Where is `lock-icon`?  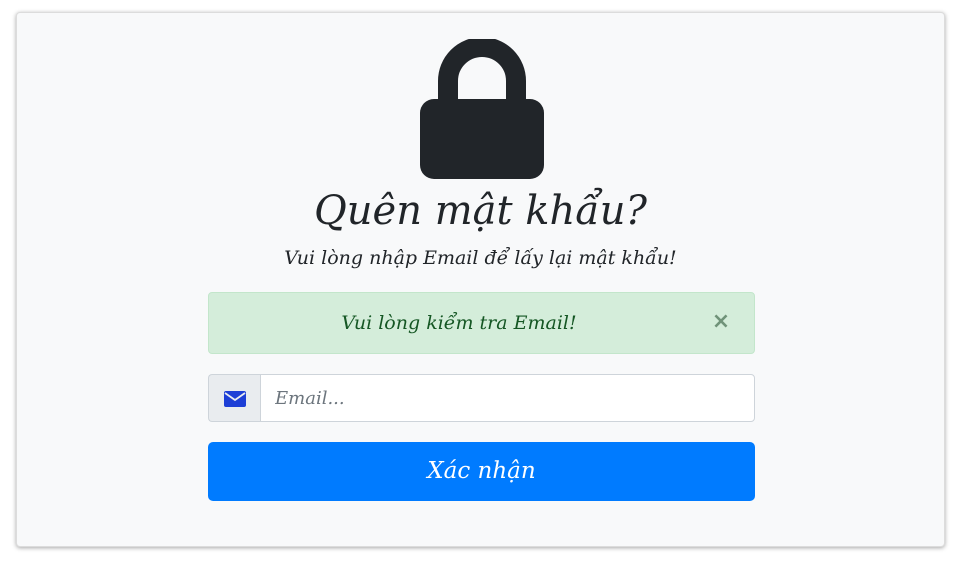
lock-icon is located at coordinates (482, 109).